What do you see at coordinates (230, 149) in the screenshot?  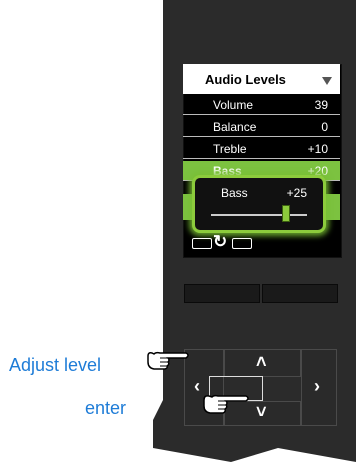 I see `menu-item-label: Treble` at bounding box center [230, 149].